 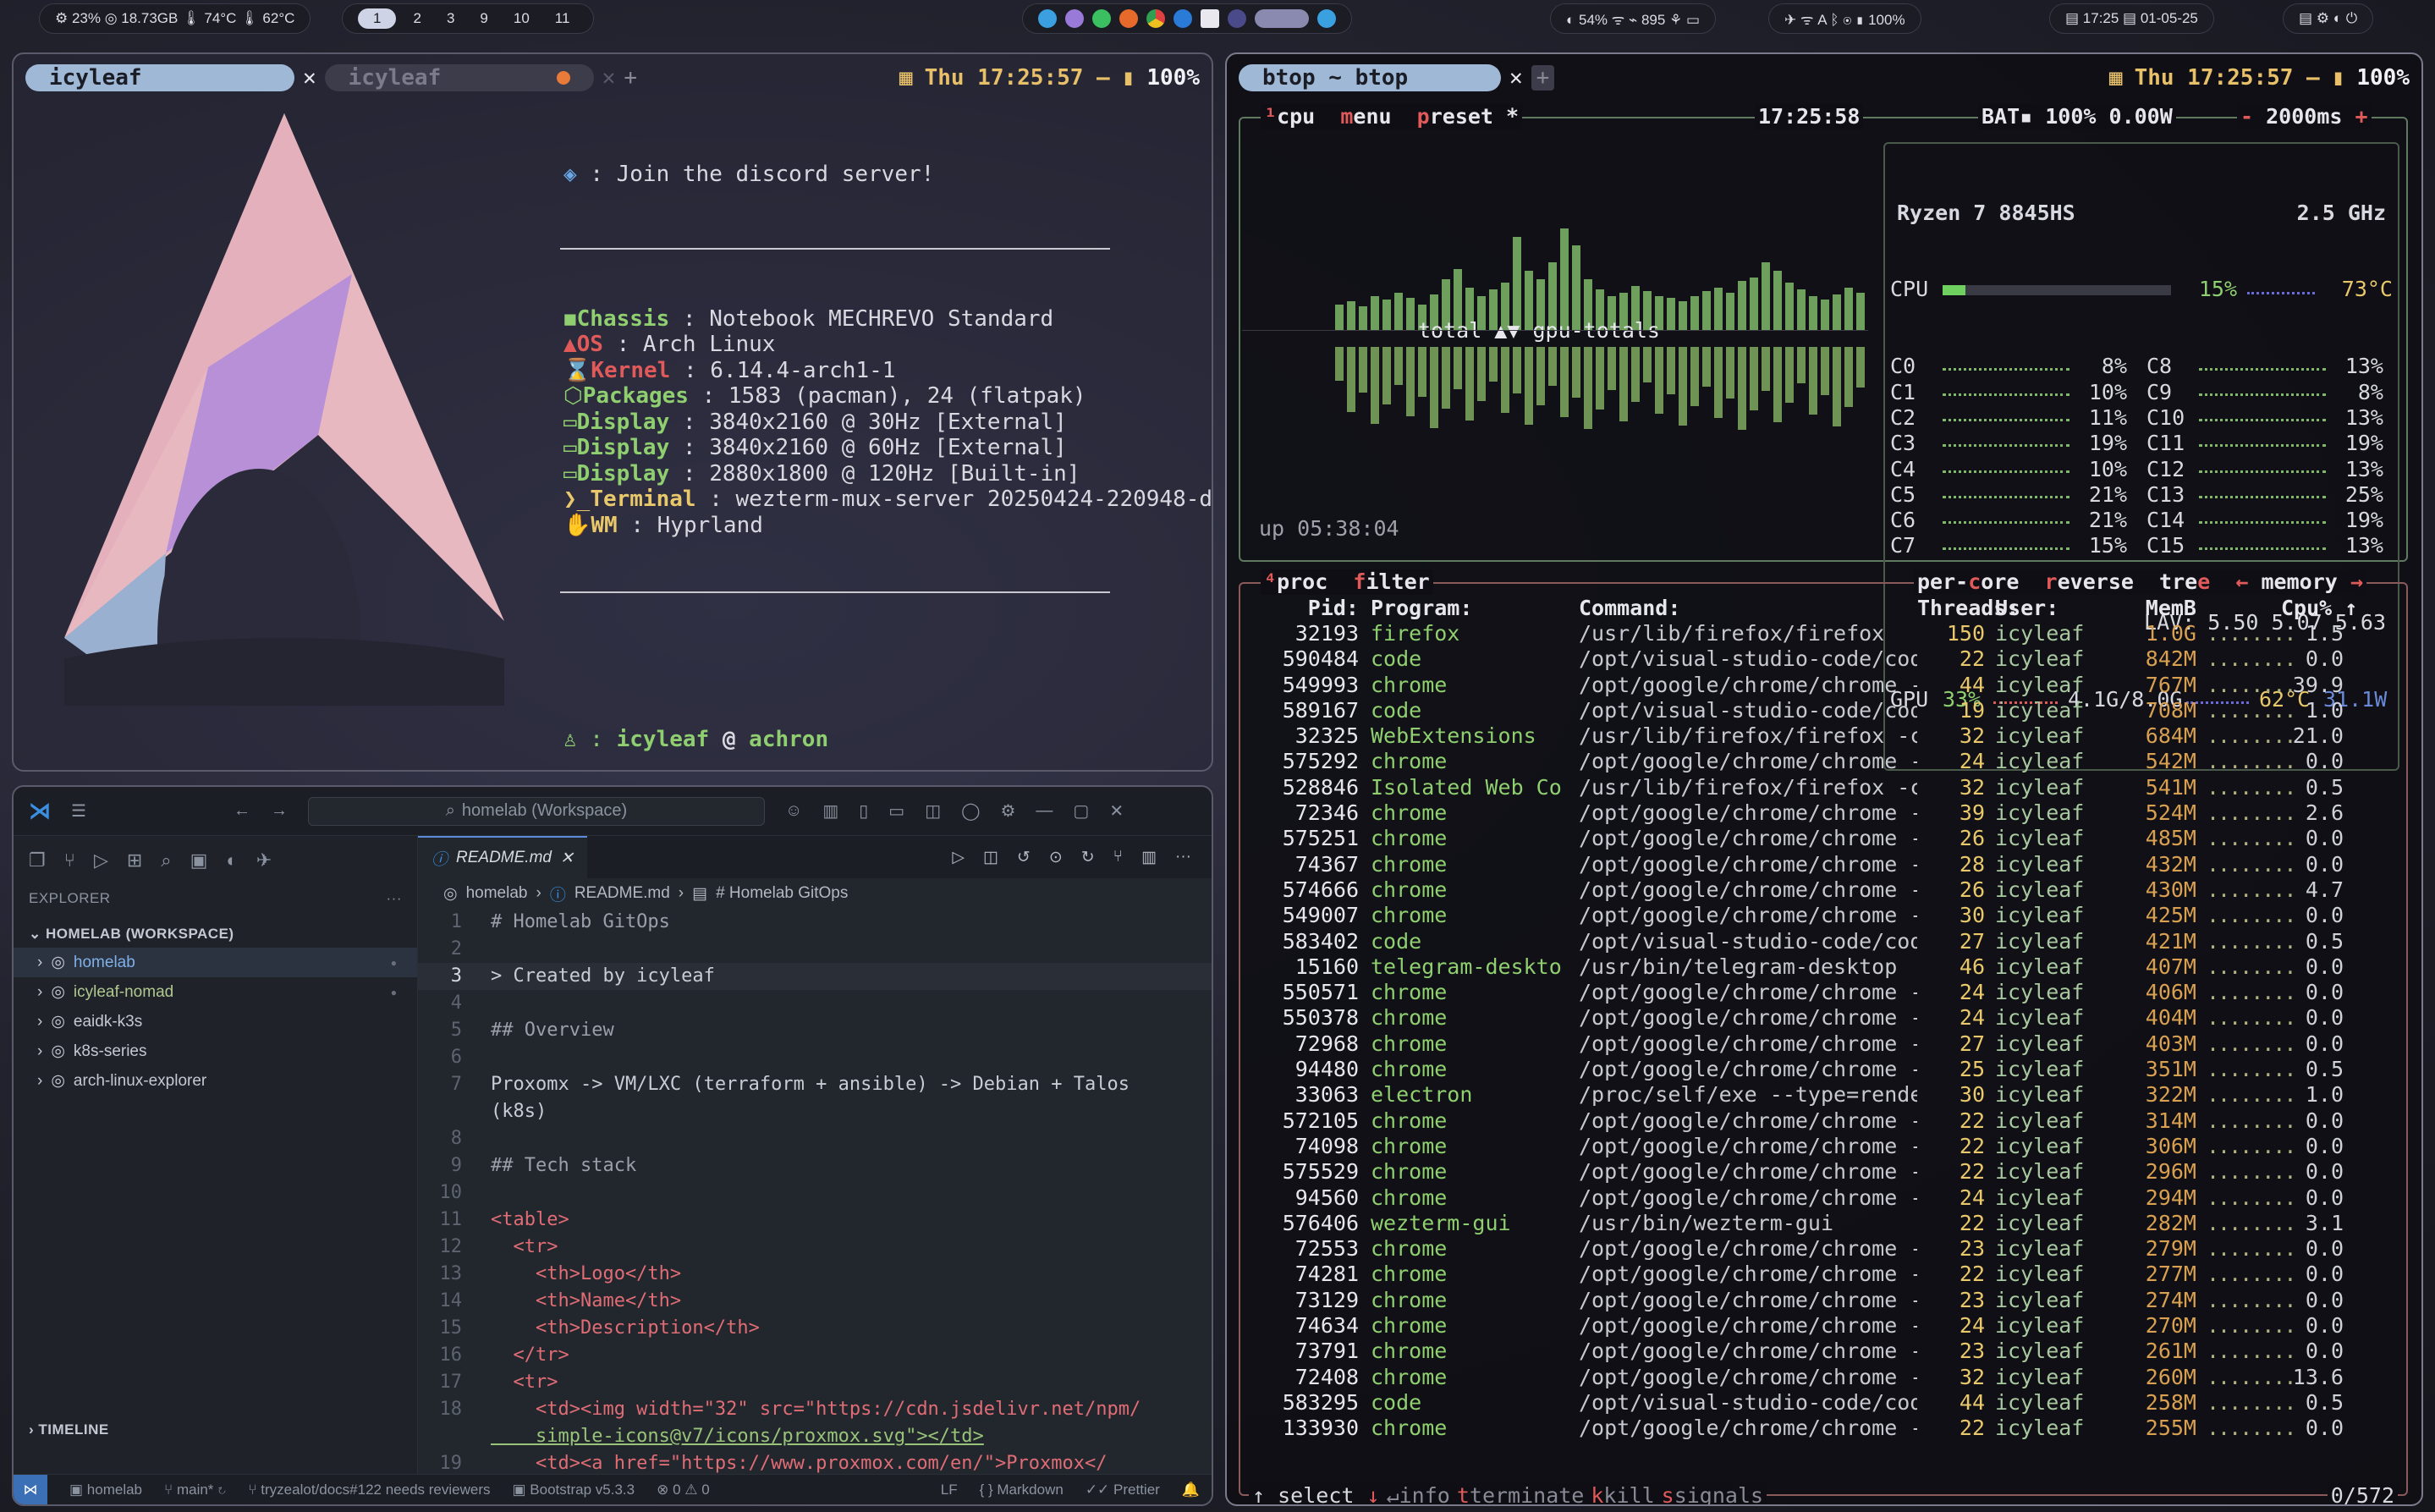 What do you see at coordinates (1128, 18) in the screenshot?
I see `firefox-icon` at bounding box center [1128, 18].